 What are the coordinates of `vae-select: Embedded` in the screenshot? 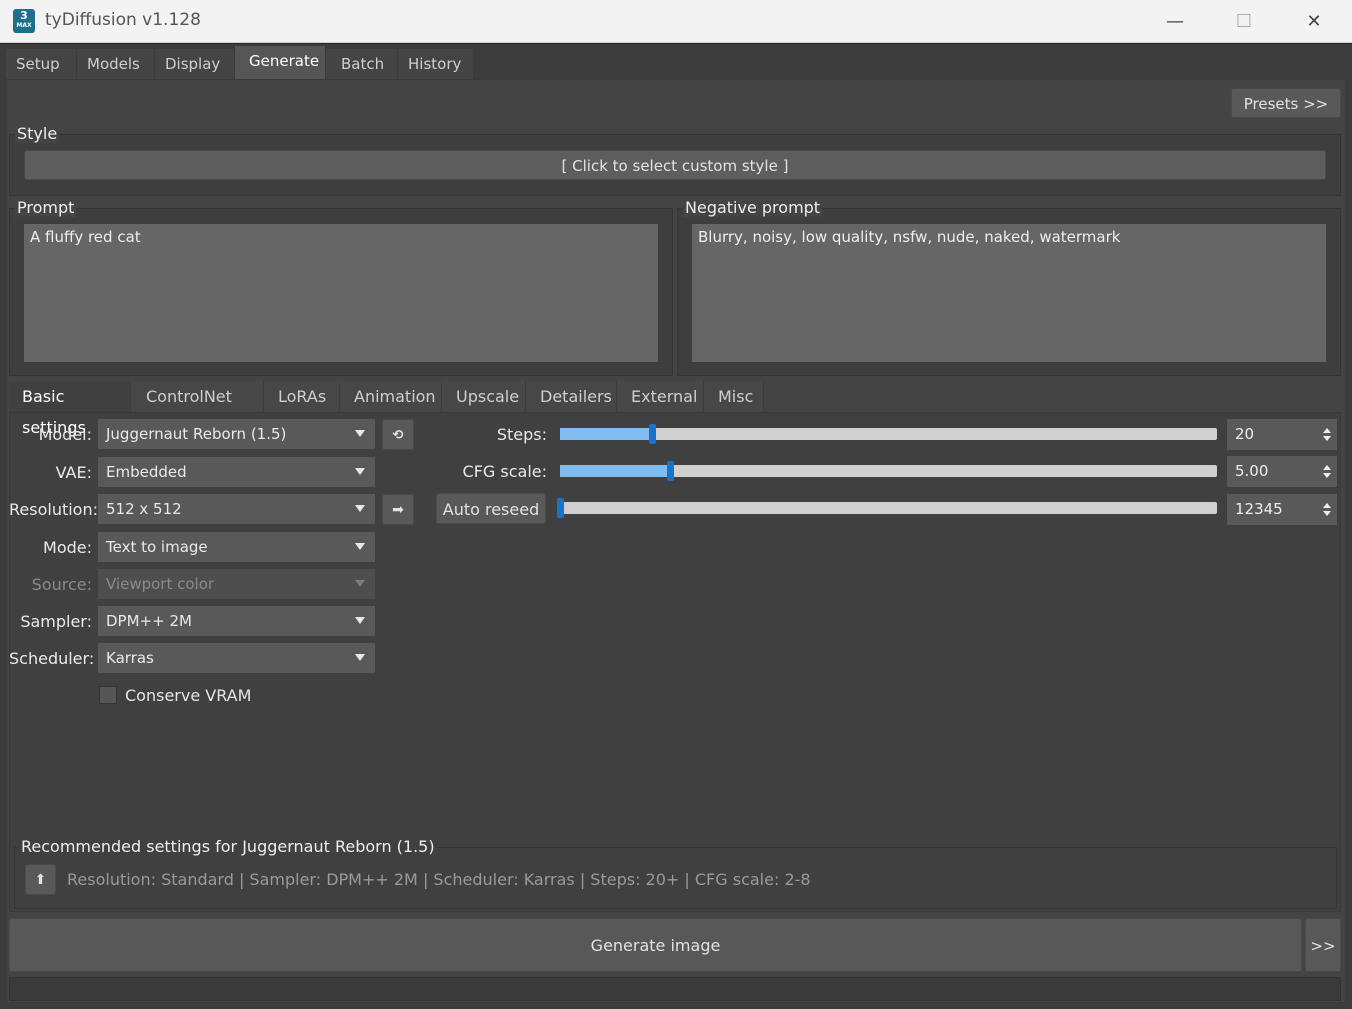 It's located at (236, 472).